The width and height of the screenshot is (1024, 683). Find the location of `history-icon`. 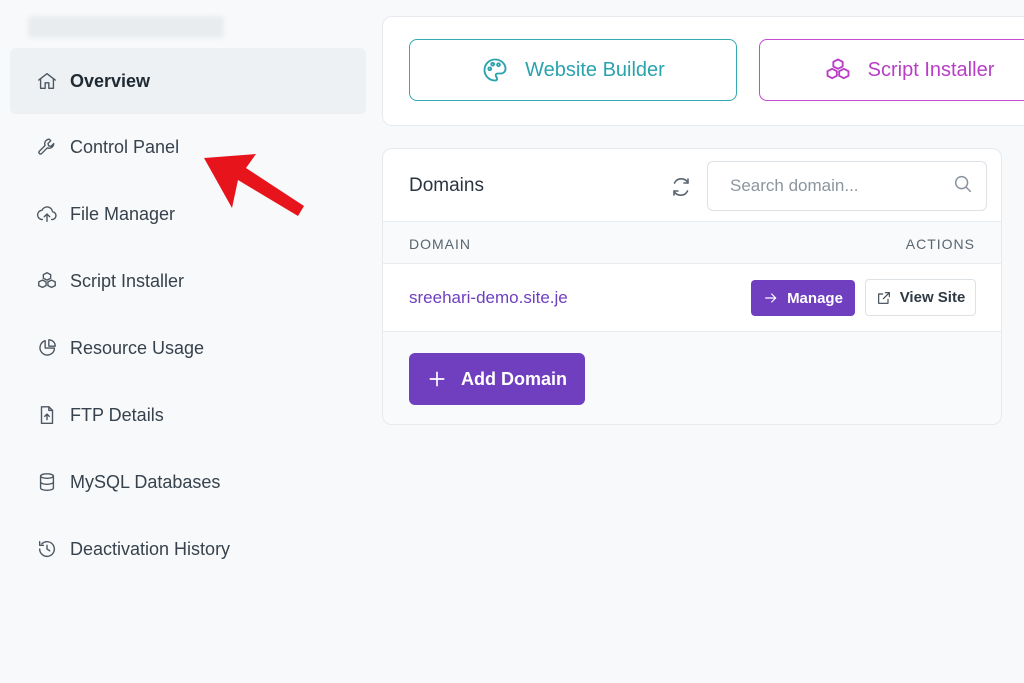

history-icon is located at coordinates (47, 549).